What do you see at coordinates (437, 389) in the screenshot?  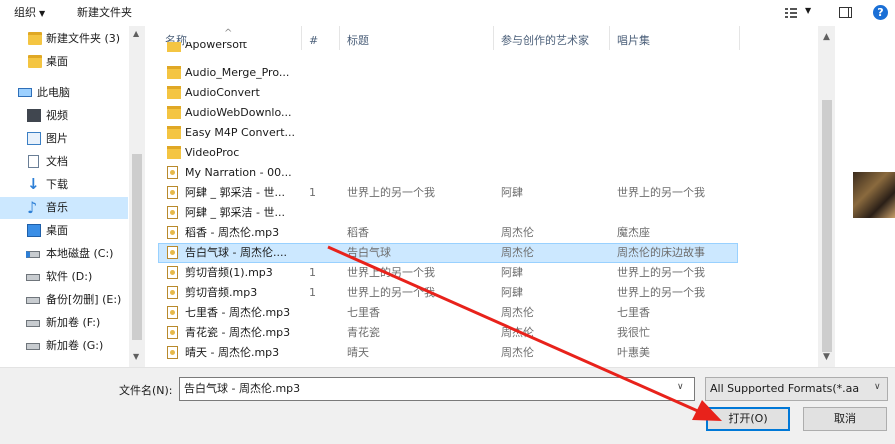 I see `filename-input: 告白气球 - 周杰伦.mp3` at bounding box center [437, 389].